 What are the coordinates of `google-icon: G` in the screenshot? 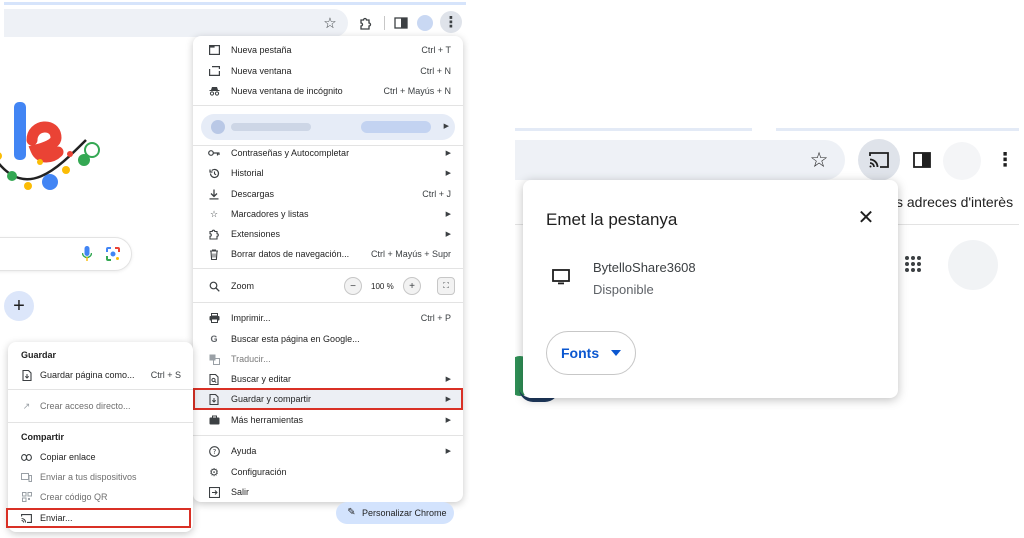 It's located at (214, 339).